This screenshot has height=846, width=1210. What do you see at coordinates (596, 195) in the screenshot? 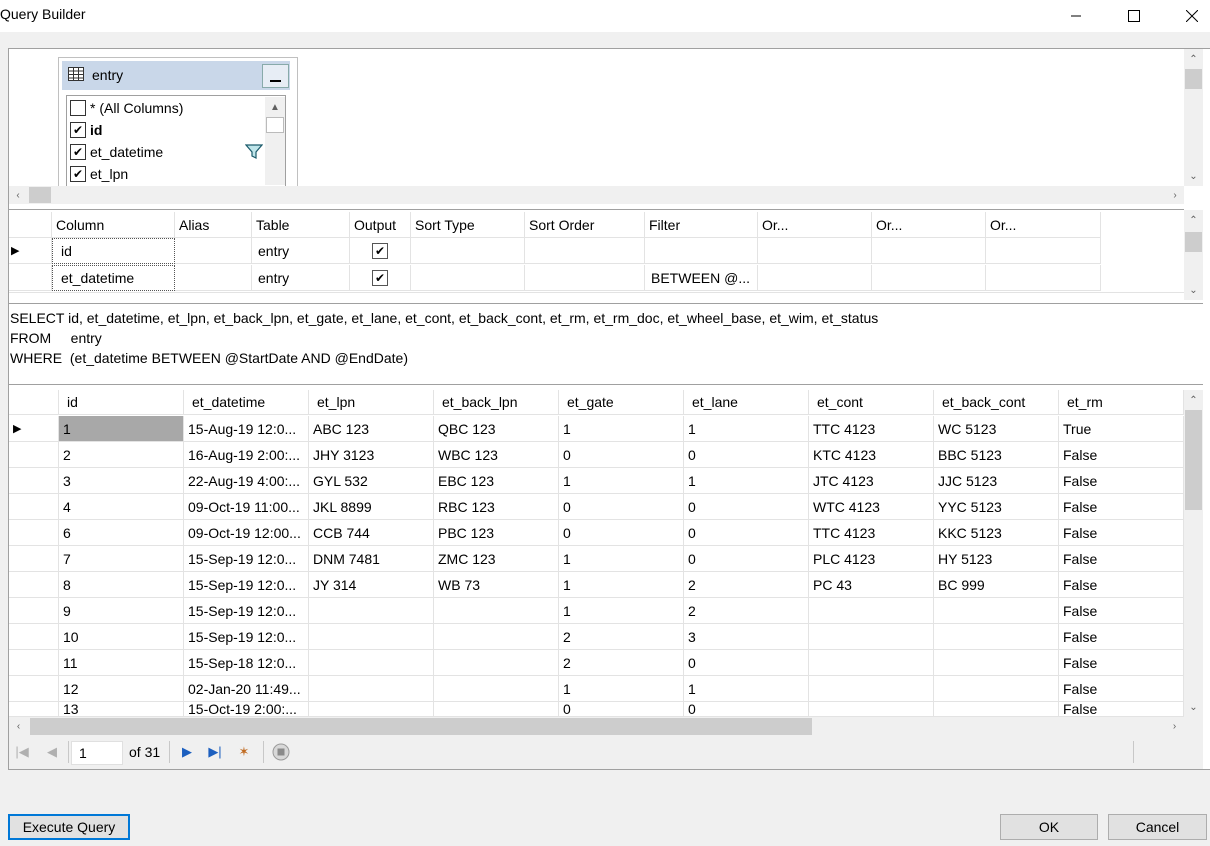
I see `diagram-horizontal-scrollbar: ‹ ›` at bounding box center [596, 195].